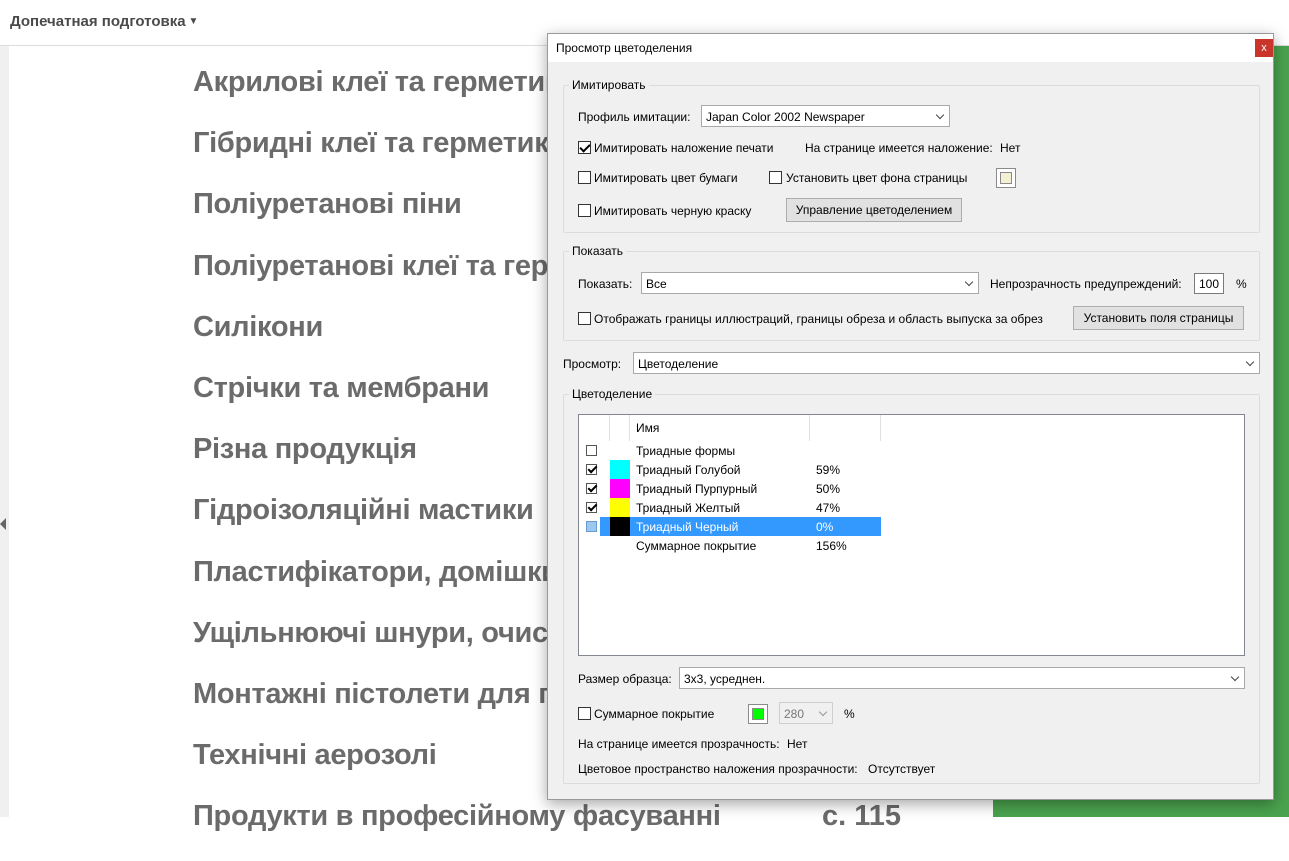 The image size is (1289, 861). Describe the element at coordinates (775, 177) in the screenshot. I see `page-bg-color-checkbox` at that location.